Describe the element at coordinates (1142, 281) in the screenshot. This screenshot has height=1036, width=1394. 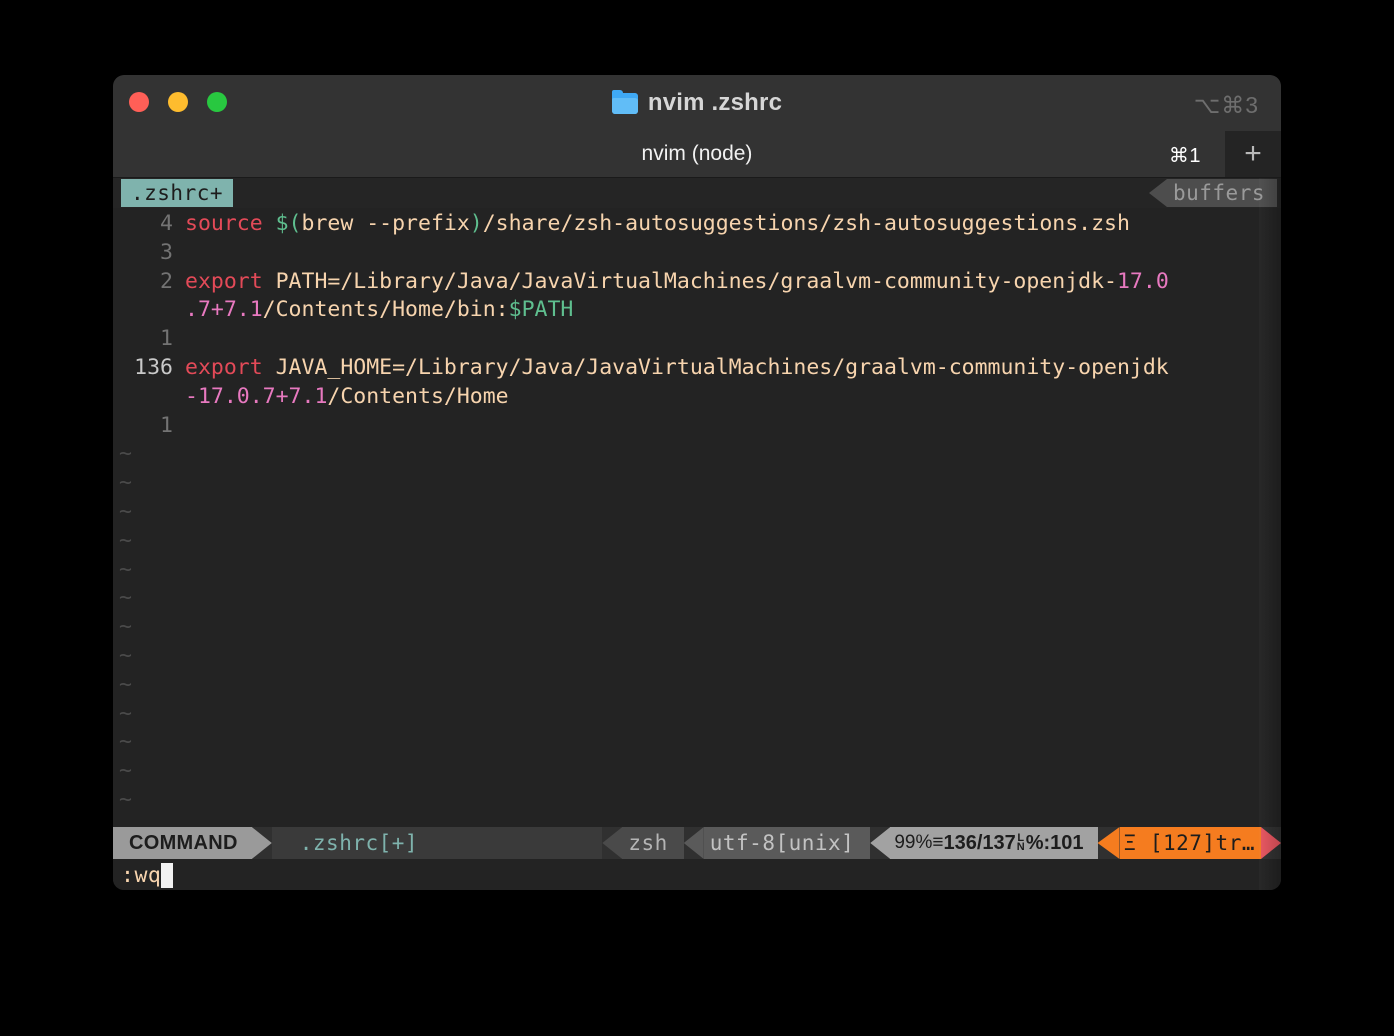
I see `code-token: 17.0` at that location.